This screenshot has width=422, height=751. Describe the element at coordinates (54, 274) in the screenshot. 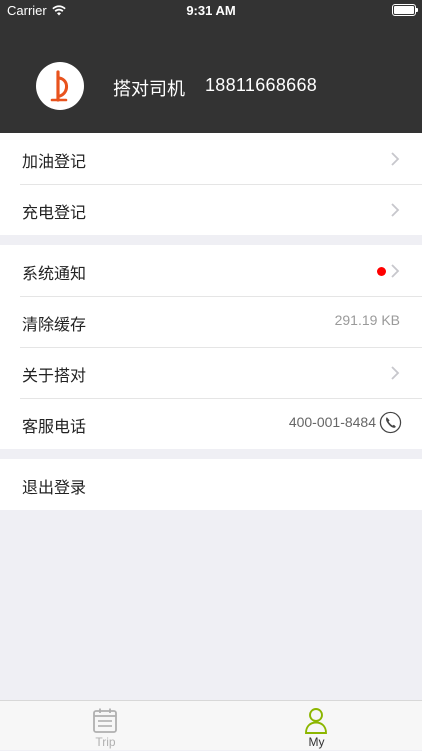

I see `menu-item-label: 系统通知` at that location.